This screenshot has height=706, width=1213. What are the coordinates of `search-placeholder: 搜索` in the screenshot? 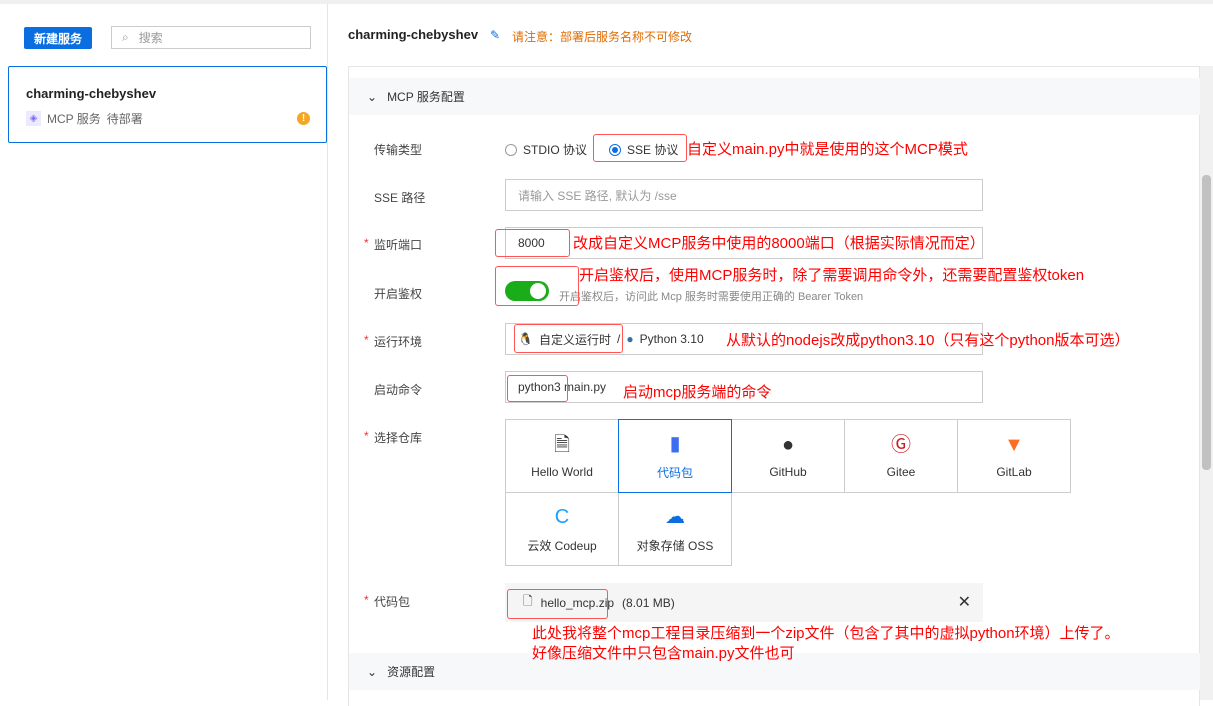 It's located at (150, 38).